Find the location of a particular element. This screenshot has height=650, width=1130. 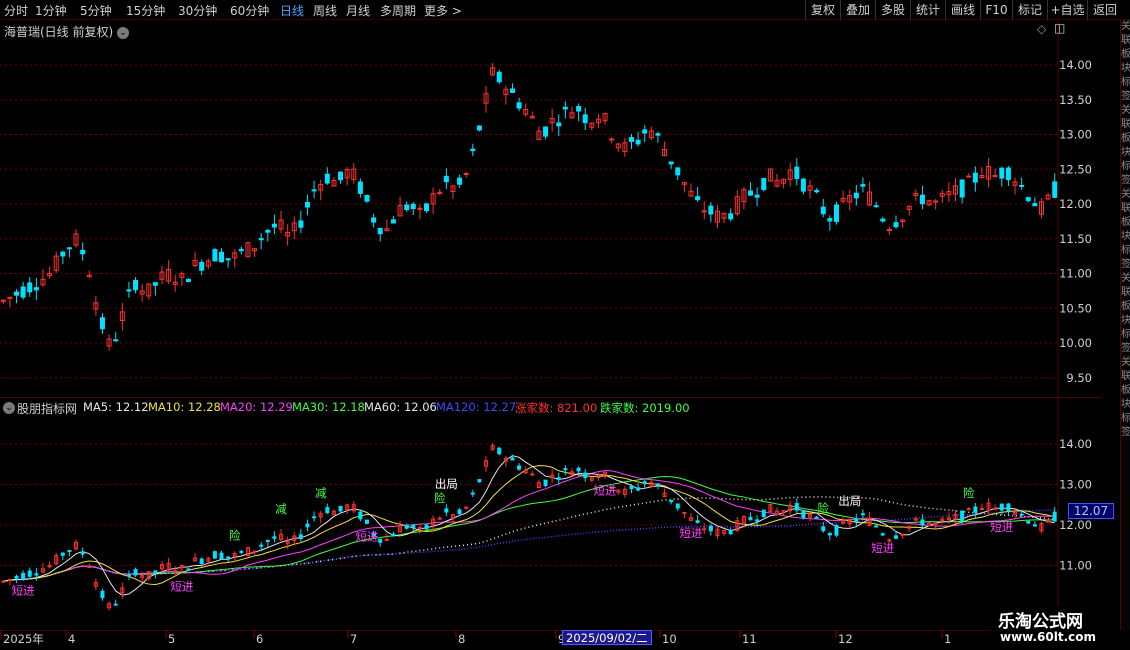

date-axis-label: 1 is located at coordinates (947, 639).